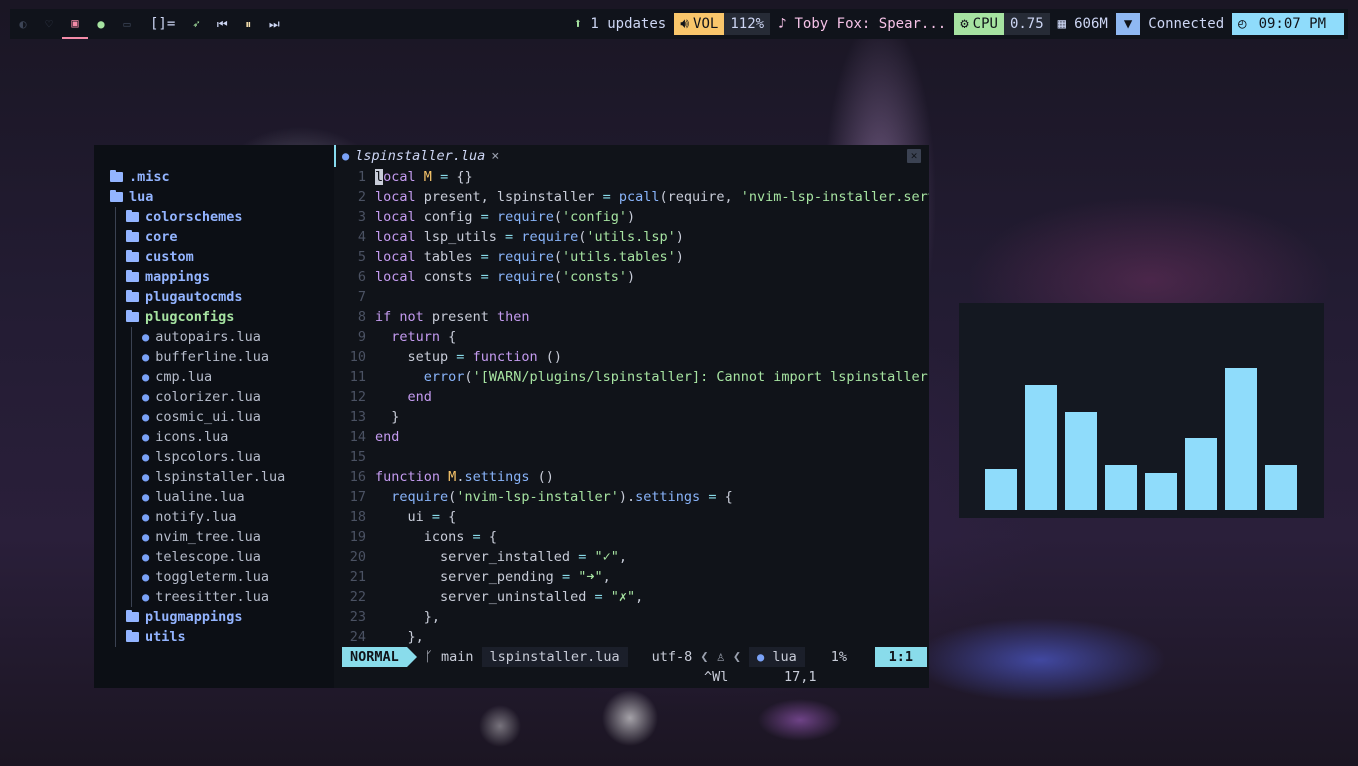 The width and height of the screenshot is (1358, 766). I want to click on tree-file: ● colorizer.lua, so click(201, 397).